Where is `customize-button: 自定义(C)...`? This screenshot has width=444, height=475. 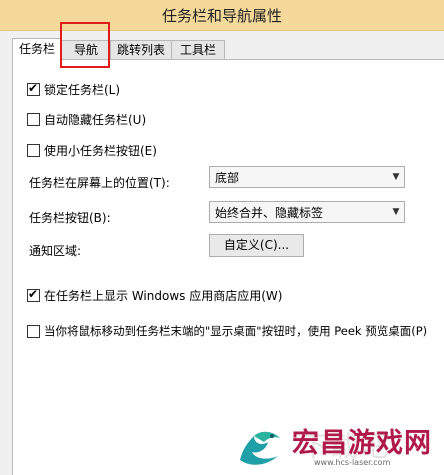 customize-button: 自定义(C)... is located at coordinates (256, 245).